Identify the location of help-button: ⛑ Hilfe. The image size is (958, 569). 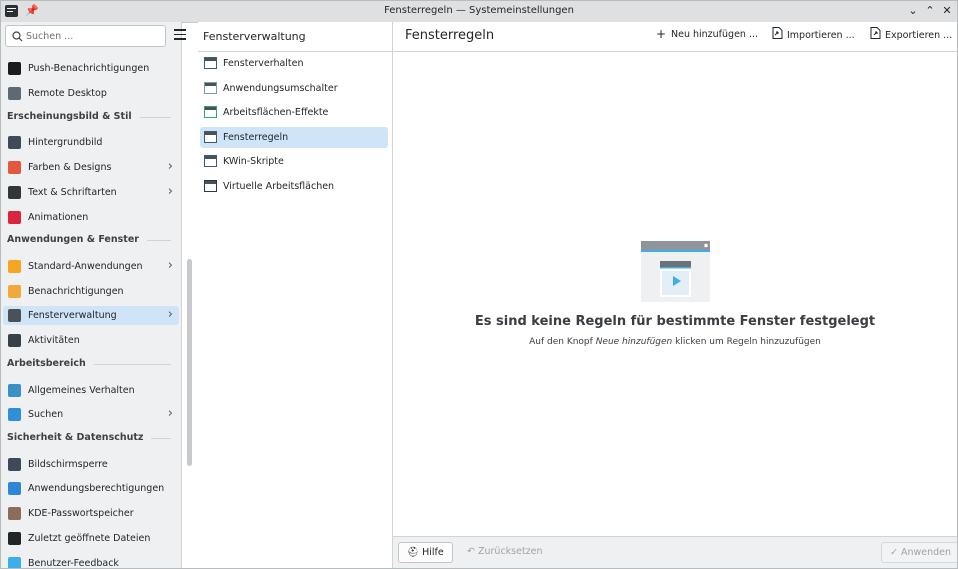
(425, 552).